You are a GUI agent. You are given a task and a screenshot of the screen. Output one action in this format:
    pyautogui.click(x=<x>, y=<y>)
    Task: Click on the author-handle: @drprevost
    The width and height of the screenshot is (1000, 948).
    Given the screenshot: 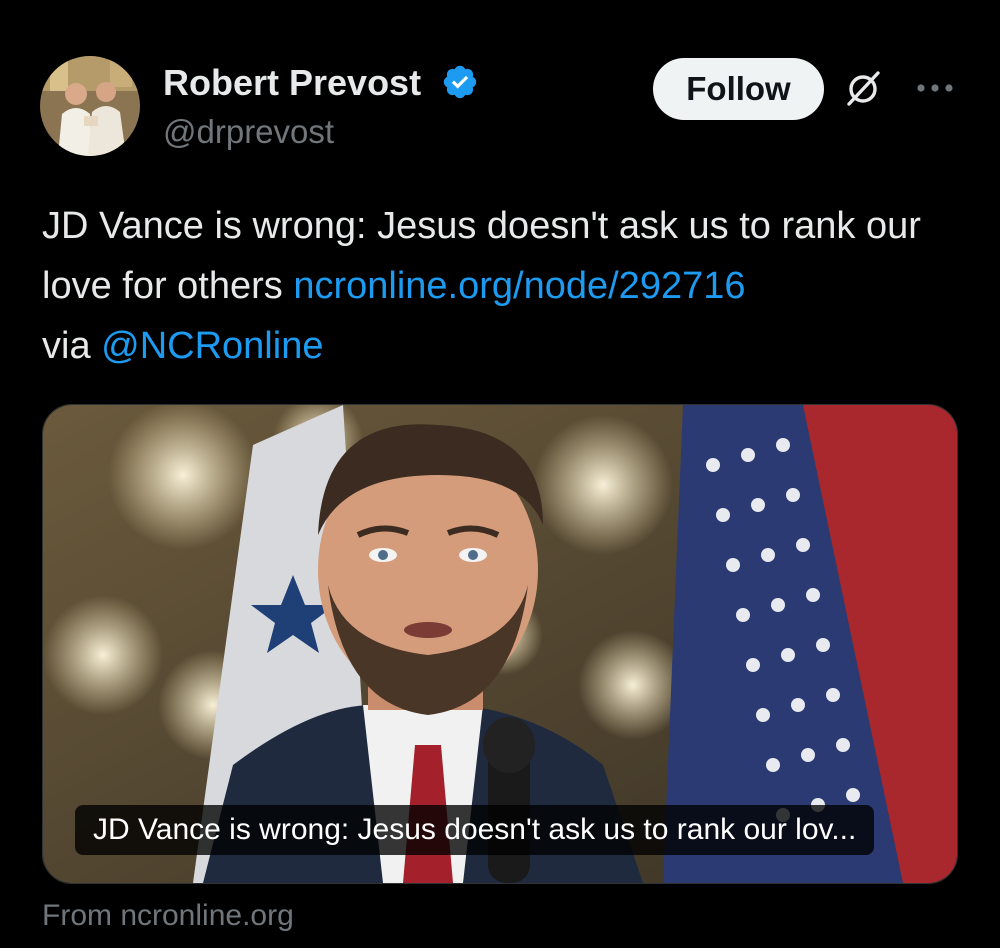 What is the action you would take?
    pyautogui.click(x=248, y=132)
    